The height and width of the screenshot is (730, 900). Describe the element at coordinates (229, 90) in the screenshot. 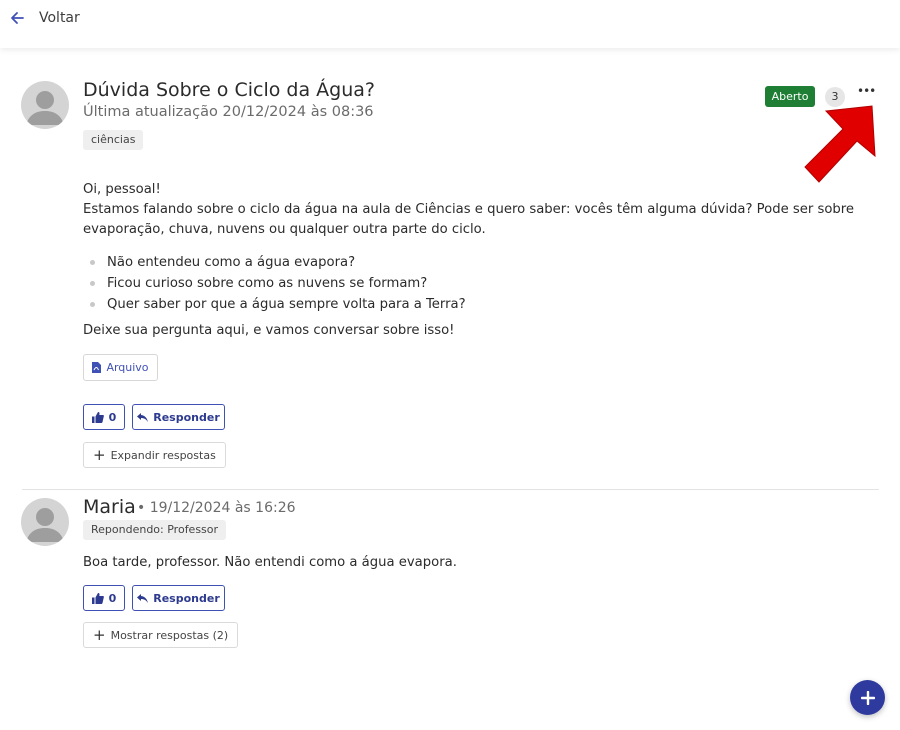

I see `post-title: Dúvida Sobre o Ciclo da Água?` at that location.